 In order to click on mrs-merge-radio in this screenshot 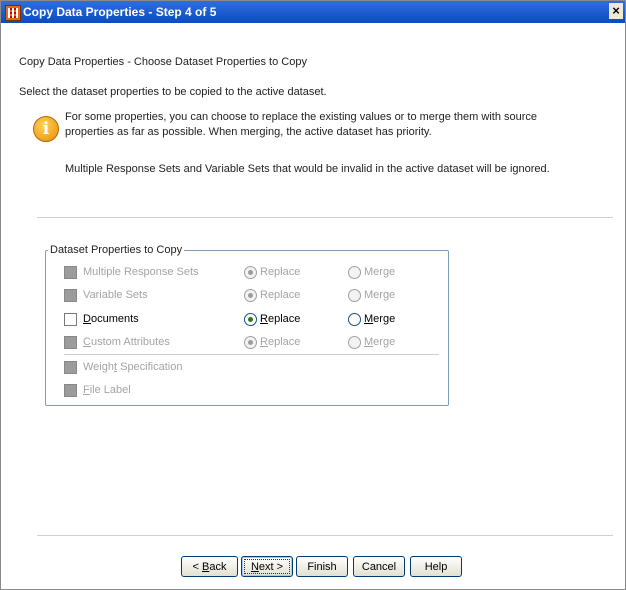, I will do `click(354, 272)`.